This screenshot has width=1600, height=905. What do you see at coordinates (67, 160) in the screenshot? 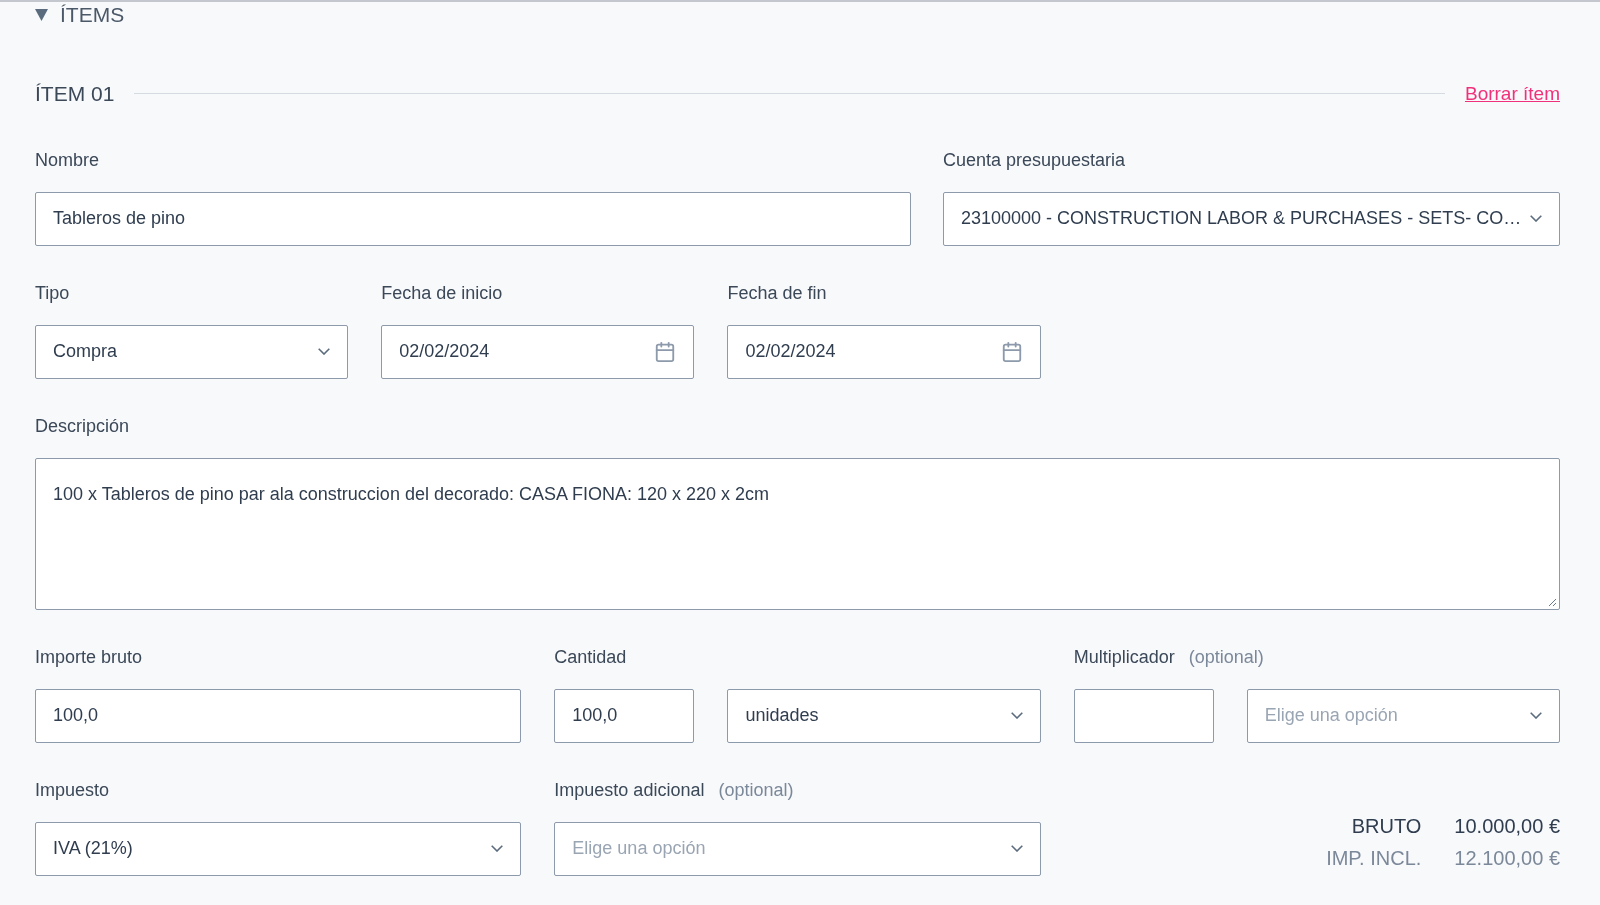
I see `field-label: Nombre` at bounding box center [67, 160].